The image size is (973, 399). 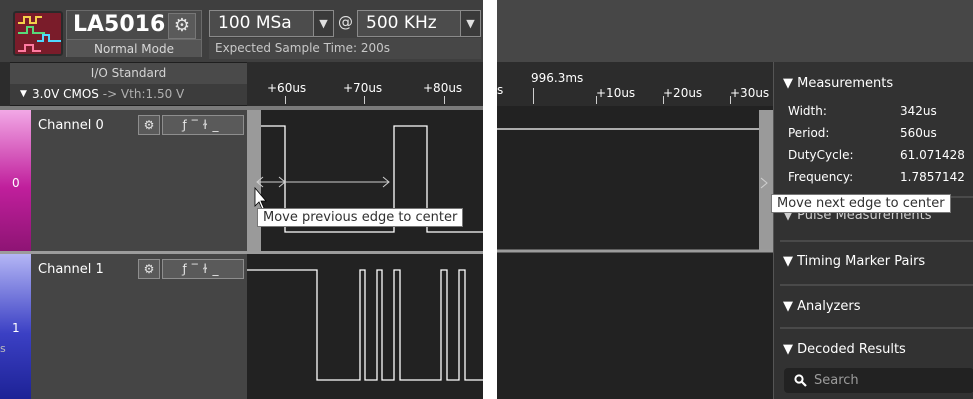 I want to click on channel-0-label-area: Channel 0 ⚙ ƒ‾ɫ_, so click(x=139, y=180).